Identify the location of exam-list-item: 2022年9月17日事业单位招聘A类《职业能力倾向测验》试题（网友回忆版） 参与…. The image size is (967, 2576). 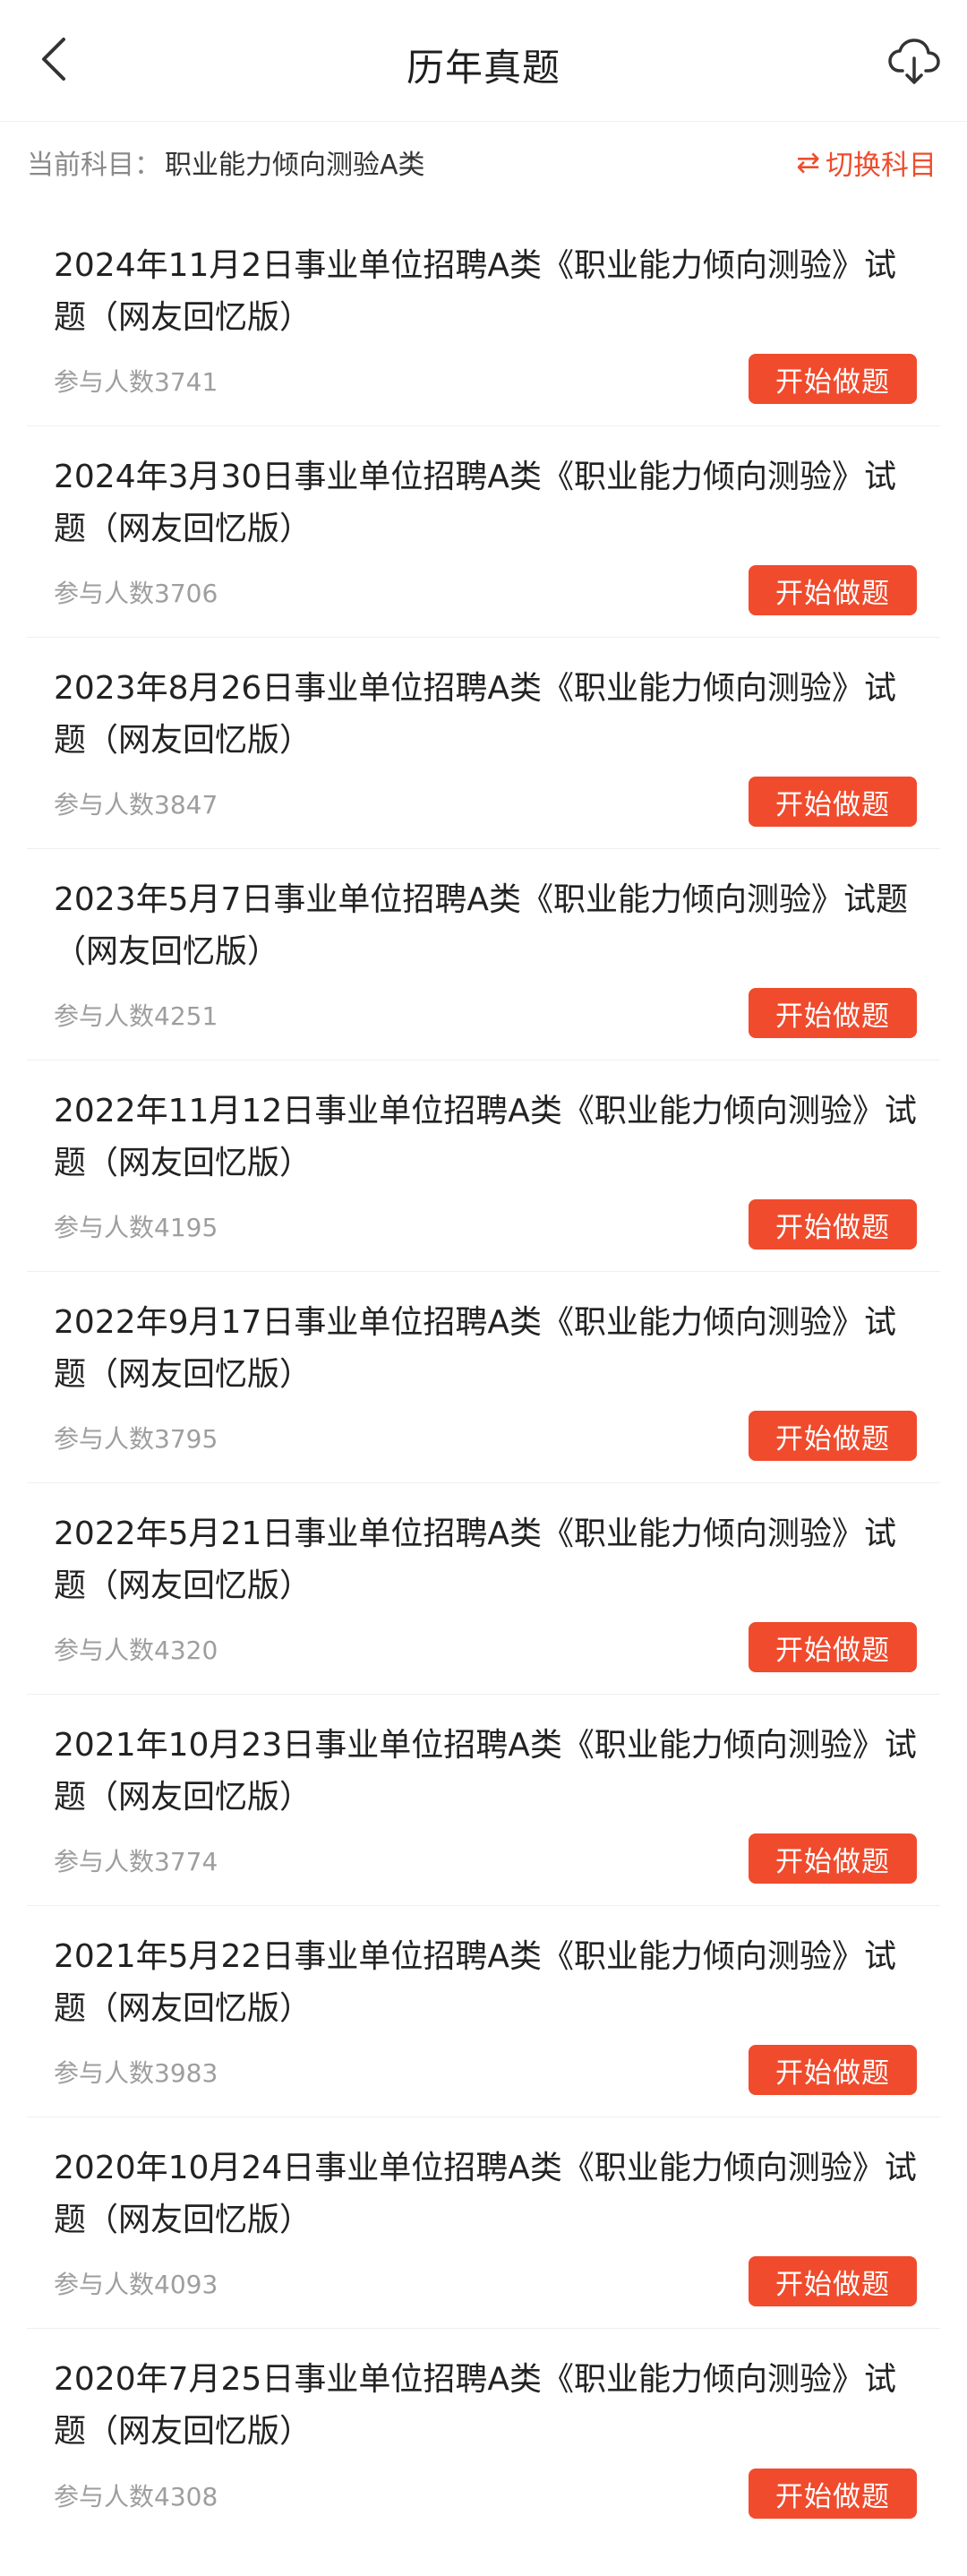
(483, 1377).